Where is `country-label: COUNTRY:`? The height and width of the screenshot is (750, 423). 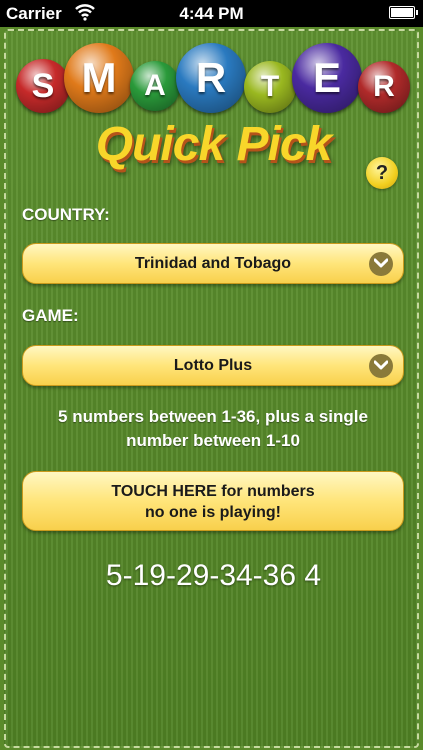 country-label: COUNTRY: is located at coordinates (66, 214).